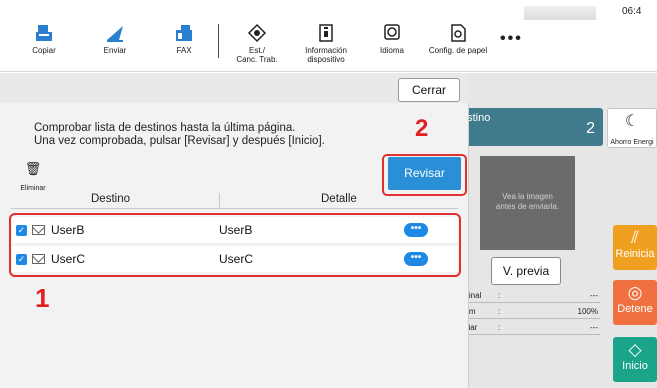 The width and height of the screenshot is (657, 388). I want to click on send-button: Enviar, so click(115, 38).